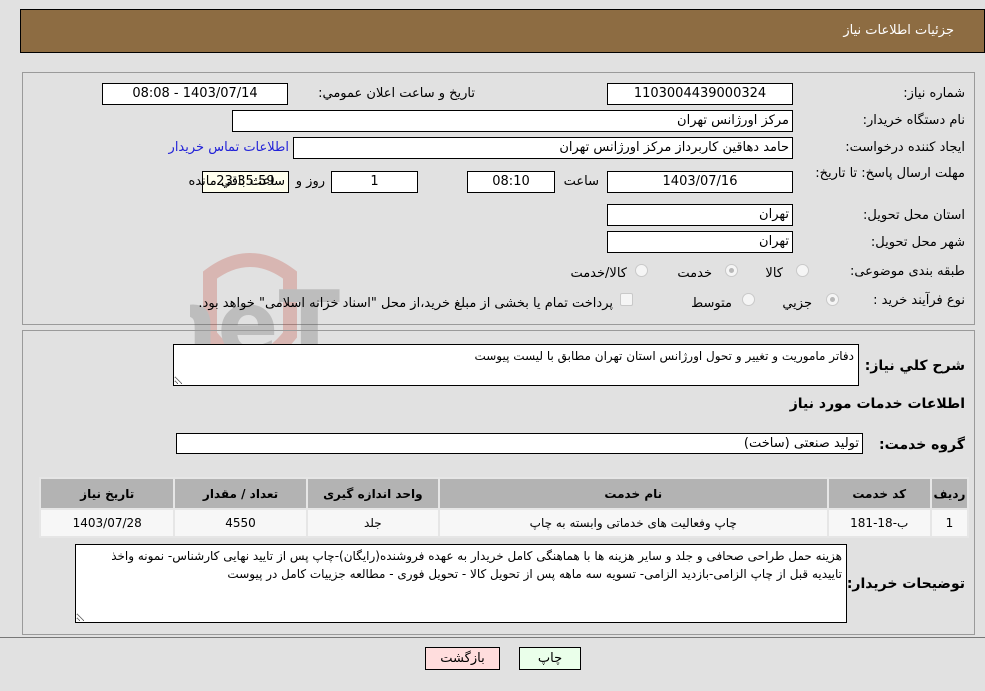 This screenshot has height=691, width=985. What do you see at coordinates (905, 147) in the screenshot?
I see `requester-label: ايجاد كننده درخواست:` at bounding box center [905, 147].